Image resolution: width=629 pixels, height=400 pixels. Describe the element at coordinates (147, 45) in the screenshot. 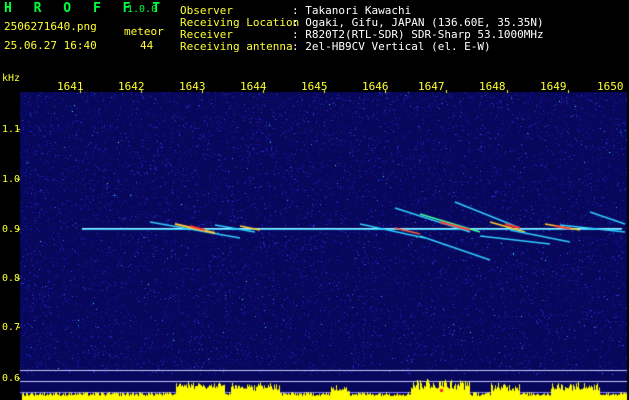

I see `meteor-count: 44` at that location.